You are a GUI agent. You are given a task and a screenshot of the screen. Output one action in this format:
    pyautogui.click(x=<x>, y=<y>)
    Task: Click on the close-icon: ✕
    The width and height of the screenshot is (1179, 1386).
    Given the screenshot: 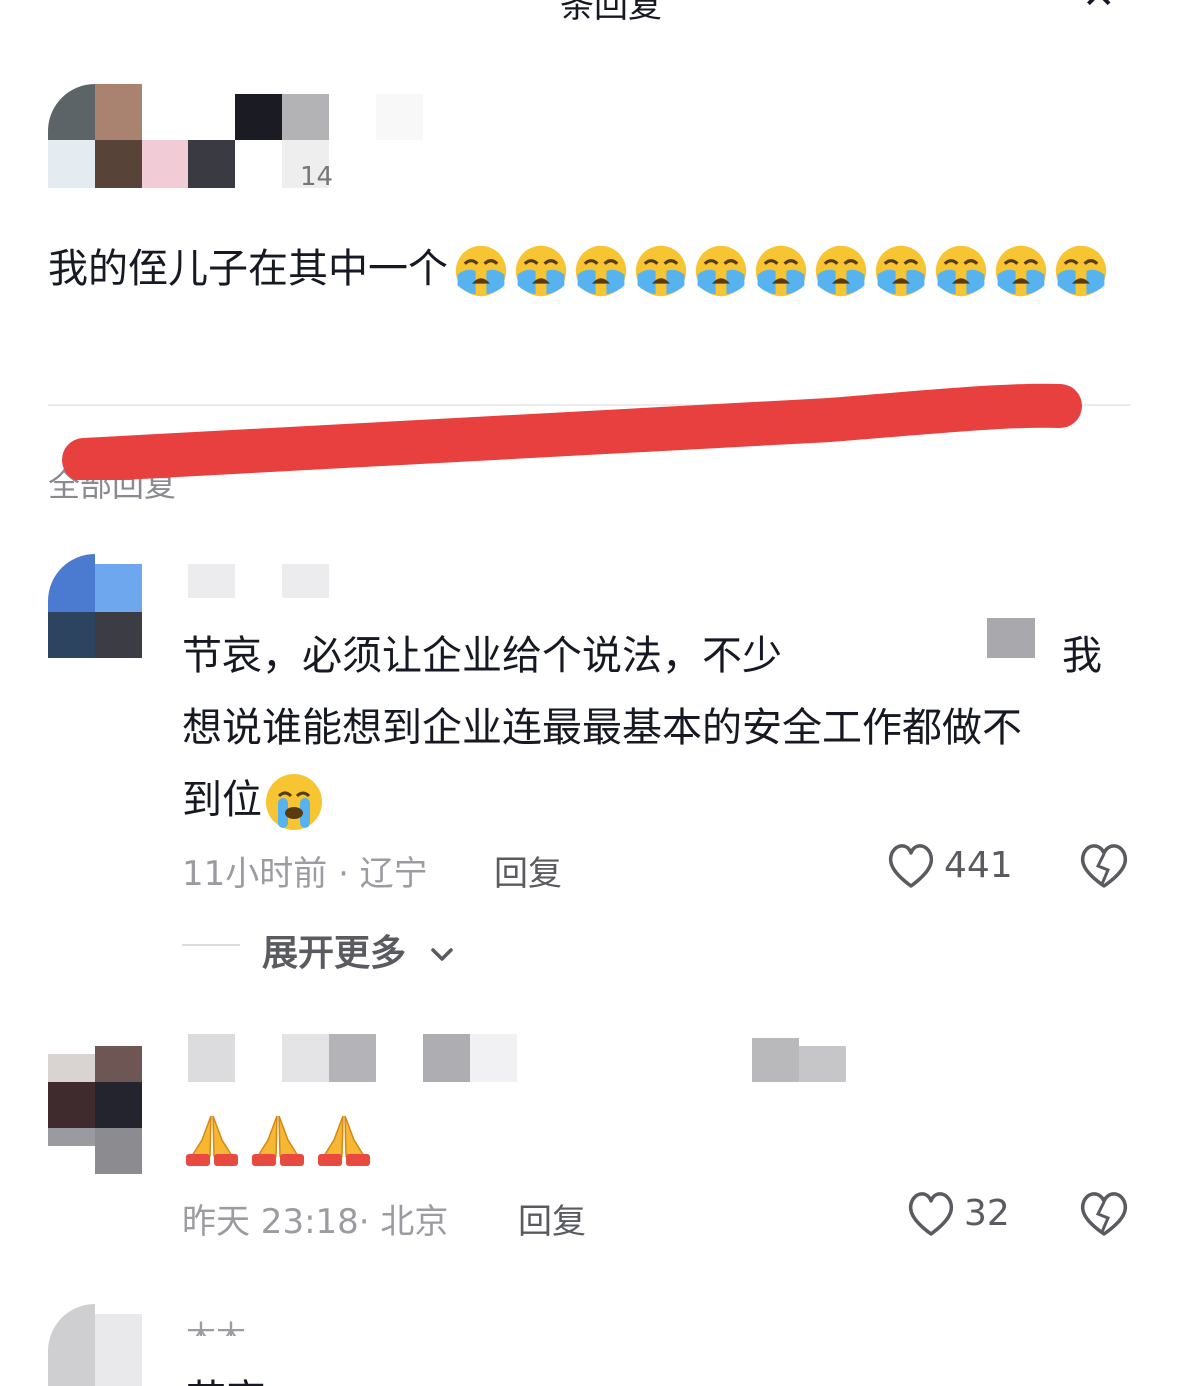 What is the action you would take?
    pyautogui.click(x=1099, y=9)
    